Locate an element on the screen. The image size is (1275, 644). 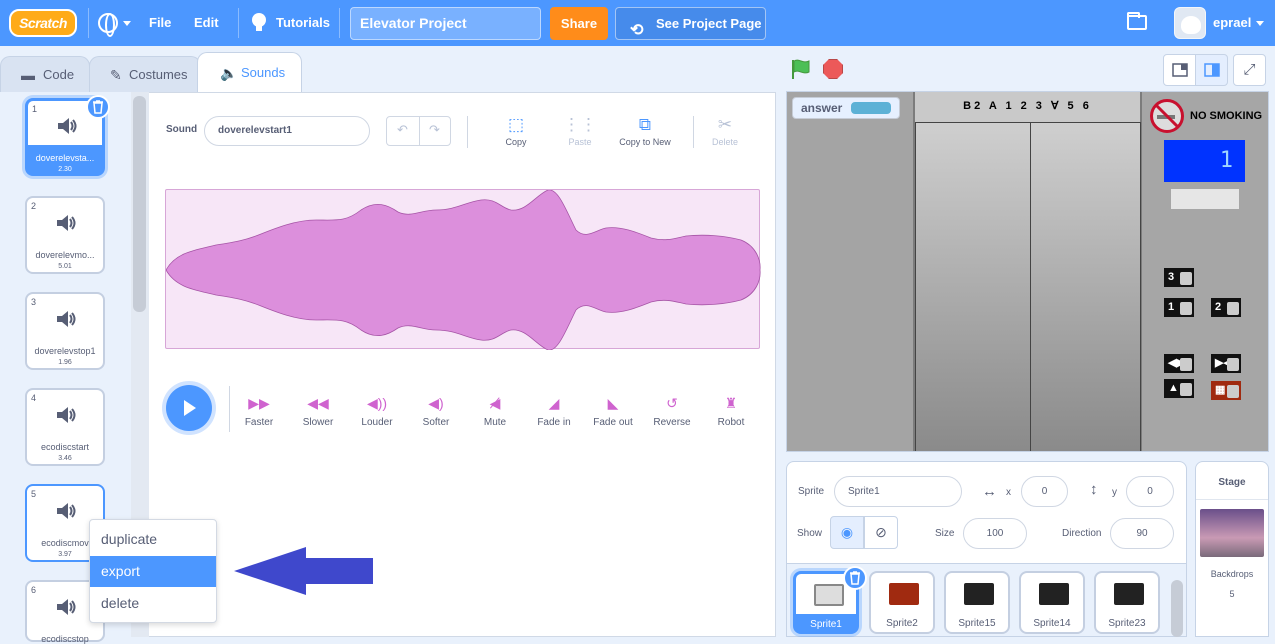
effect-robot-button: ♜ Robot is located at coordinates (731, 410).